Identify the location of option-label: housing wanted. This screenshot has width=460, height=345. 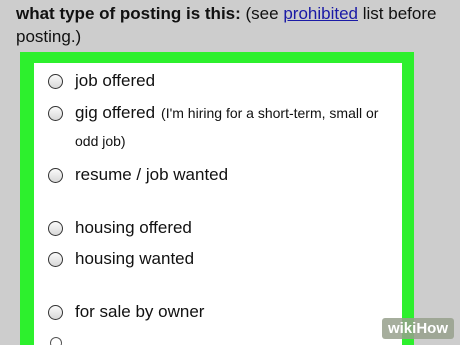
(135, 258).